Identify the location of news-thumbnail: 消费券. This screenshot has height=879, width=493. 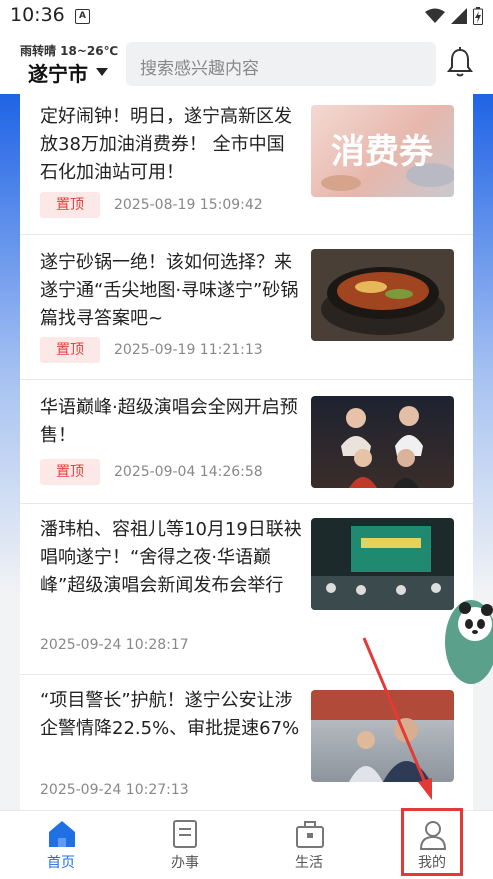
(382, 151).